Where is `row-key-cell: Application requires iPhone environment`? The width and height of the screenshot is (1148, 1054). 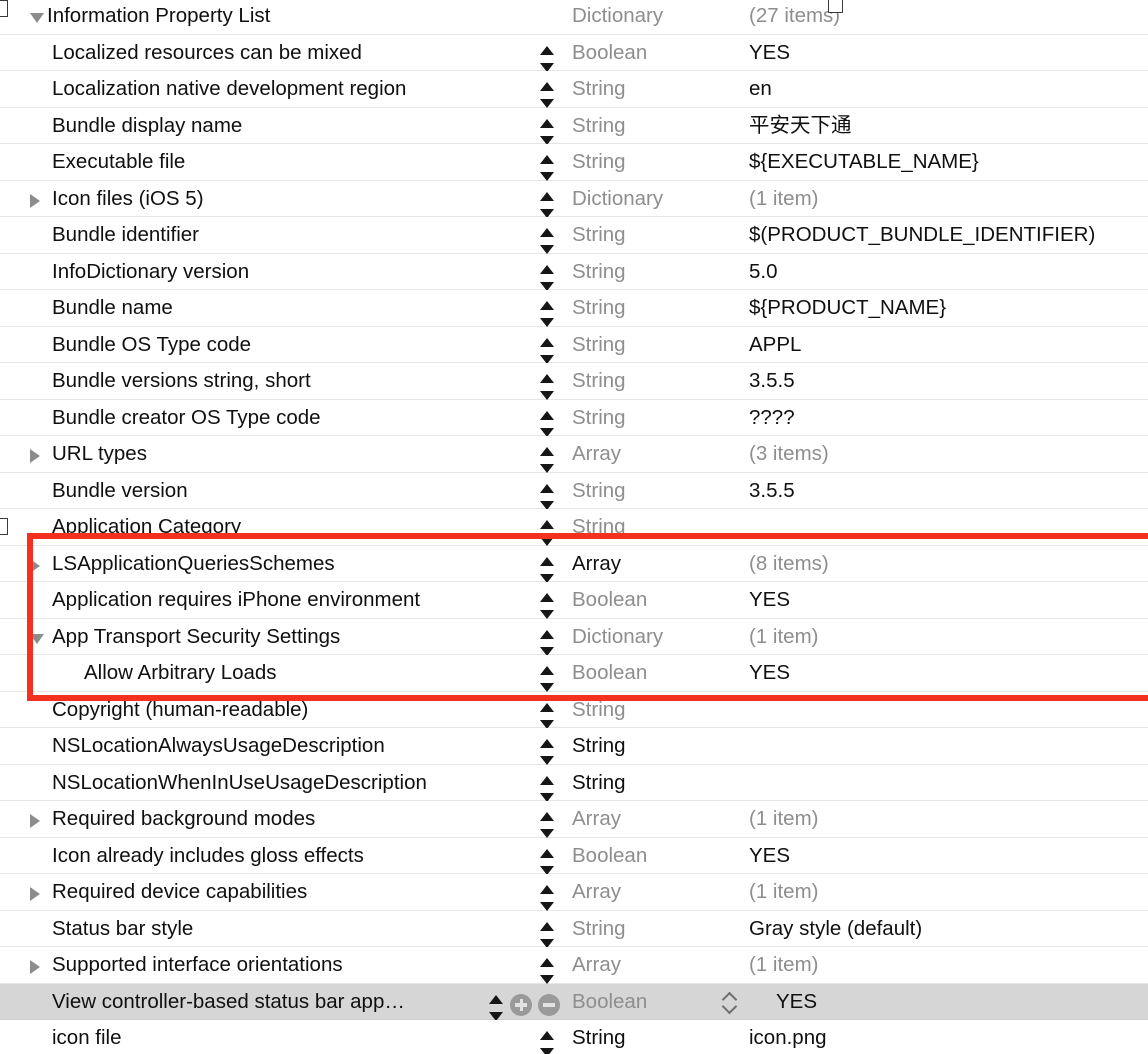 row-key-cell: Application requires iPhone environment is located at coordinates (235, 600).